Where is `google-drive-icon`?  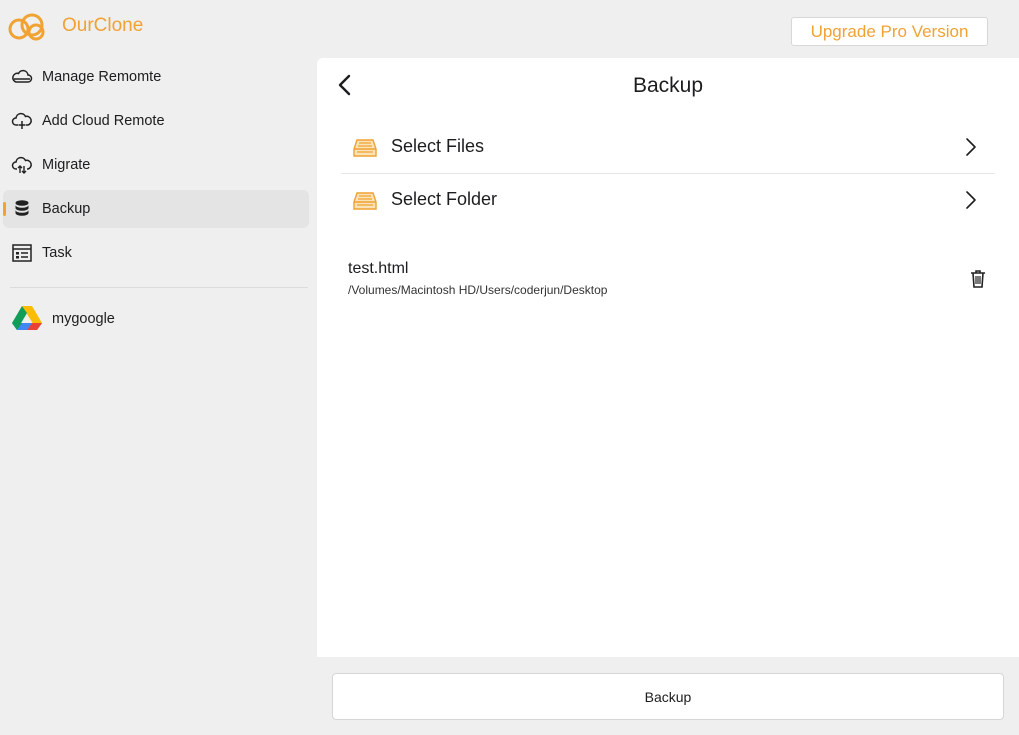
google-drive-icon is located at coordinates (27, 317).